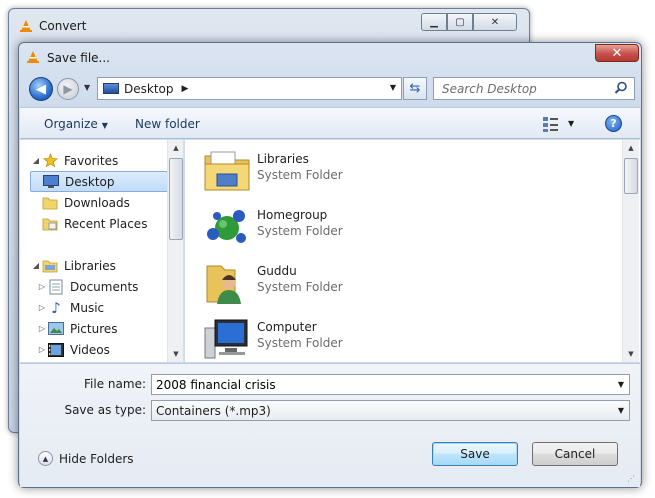 Image resolution: width=655 pixels, height=498 pixels. Describe the element at coordinates (185, 89) in the screenshot. I see `chevron-right-icon: ▶` at that location.